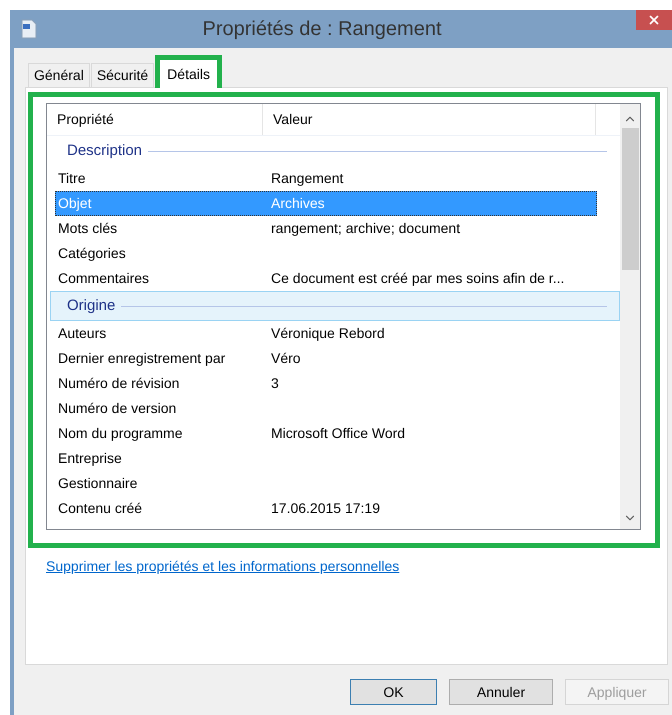 The height and width of the screenshot is (715, 672). I want to click on close-icon, so click(654, 20).